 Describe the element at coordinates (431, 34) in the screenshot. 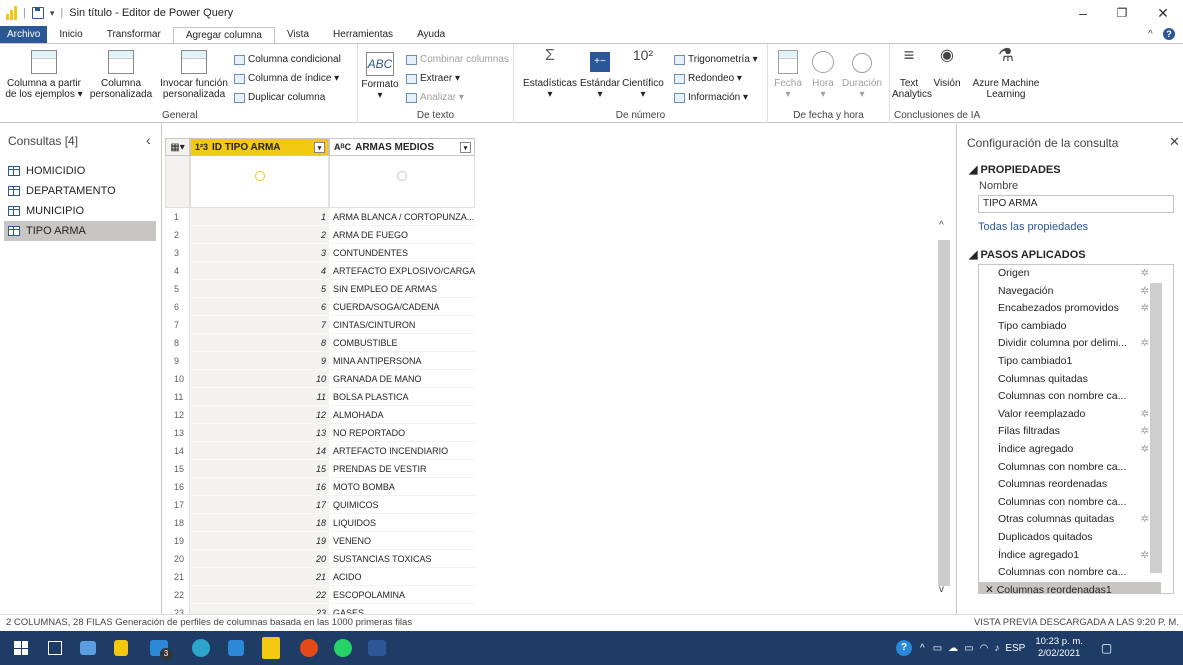

I see `tab-ayuda: Ayuda` at that location.